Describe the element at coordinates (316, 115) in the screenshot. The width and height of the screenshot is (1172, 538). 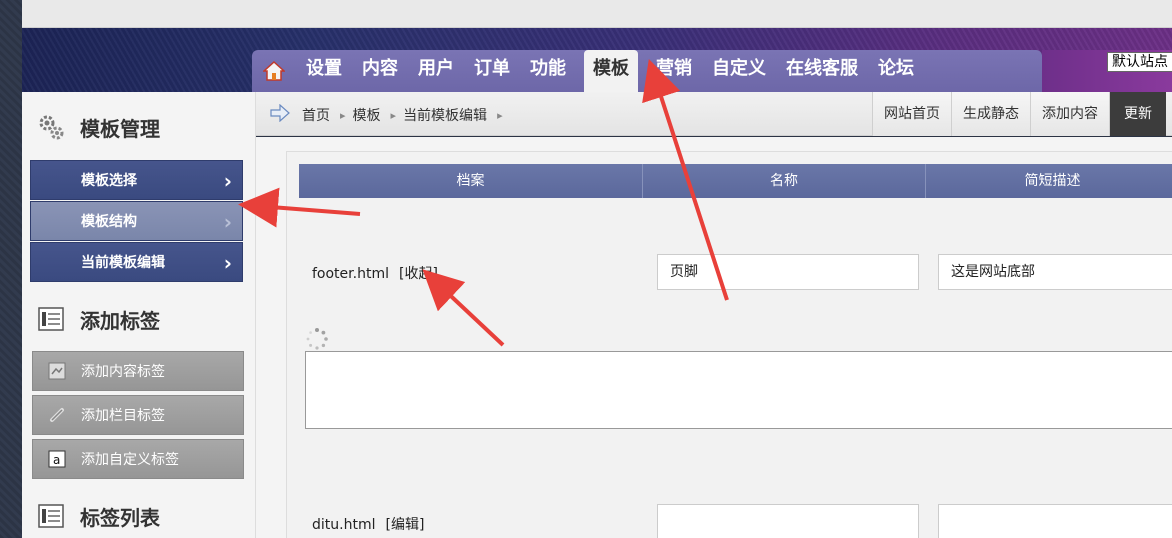
I see `breadcrumb-home: 首页` at that location.